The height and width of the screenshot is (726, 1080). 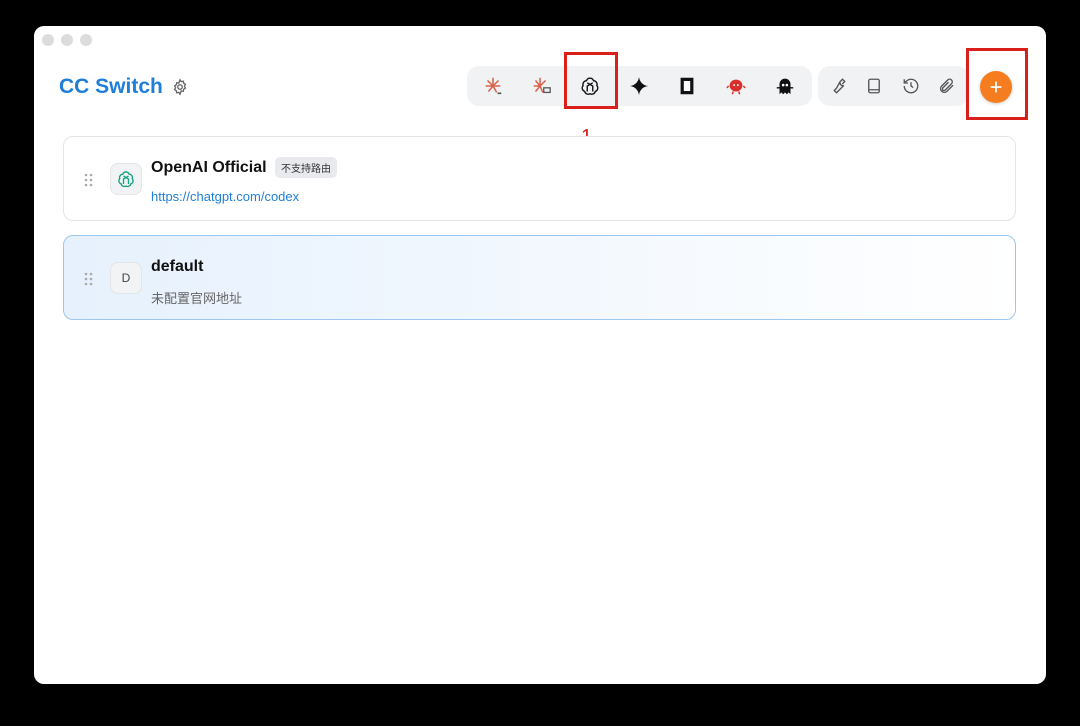 I want to click on book-icon, so click(x=874, y=86).